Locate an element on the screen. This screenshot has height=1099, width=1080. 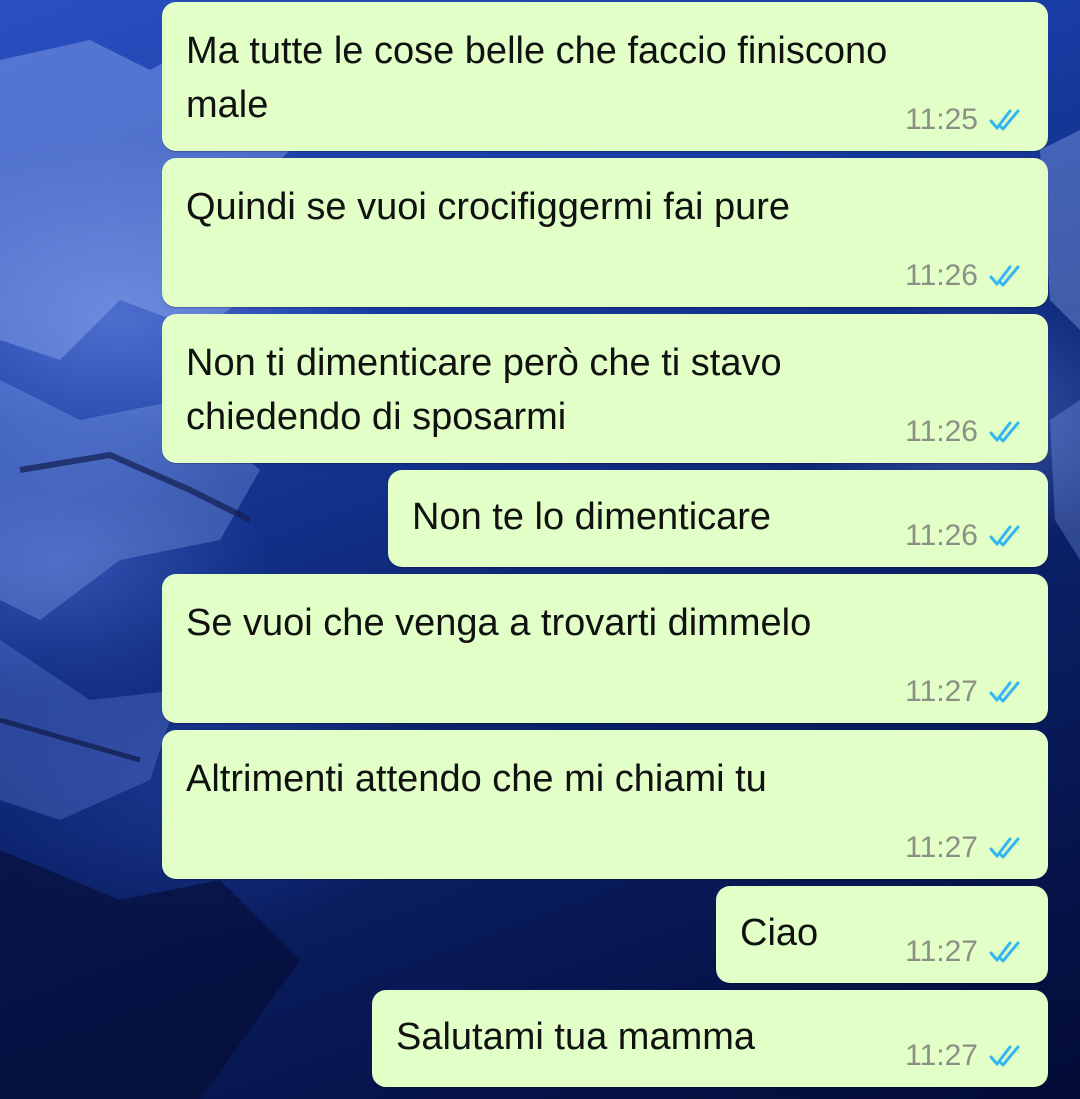
message-text: Quindi se vuoi crocifiggermi fai pure is located at coordinates (488, 207).